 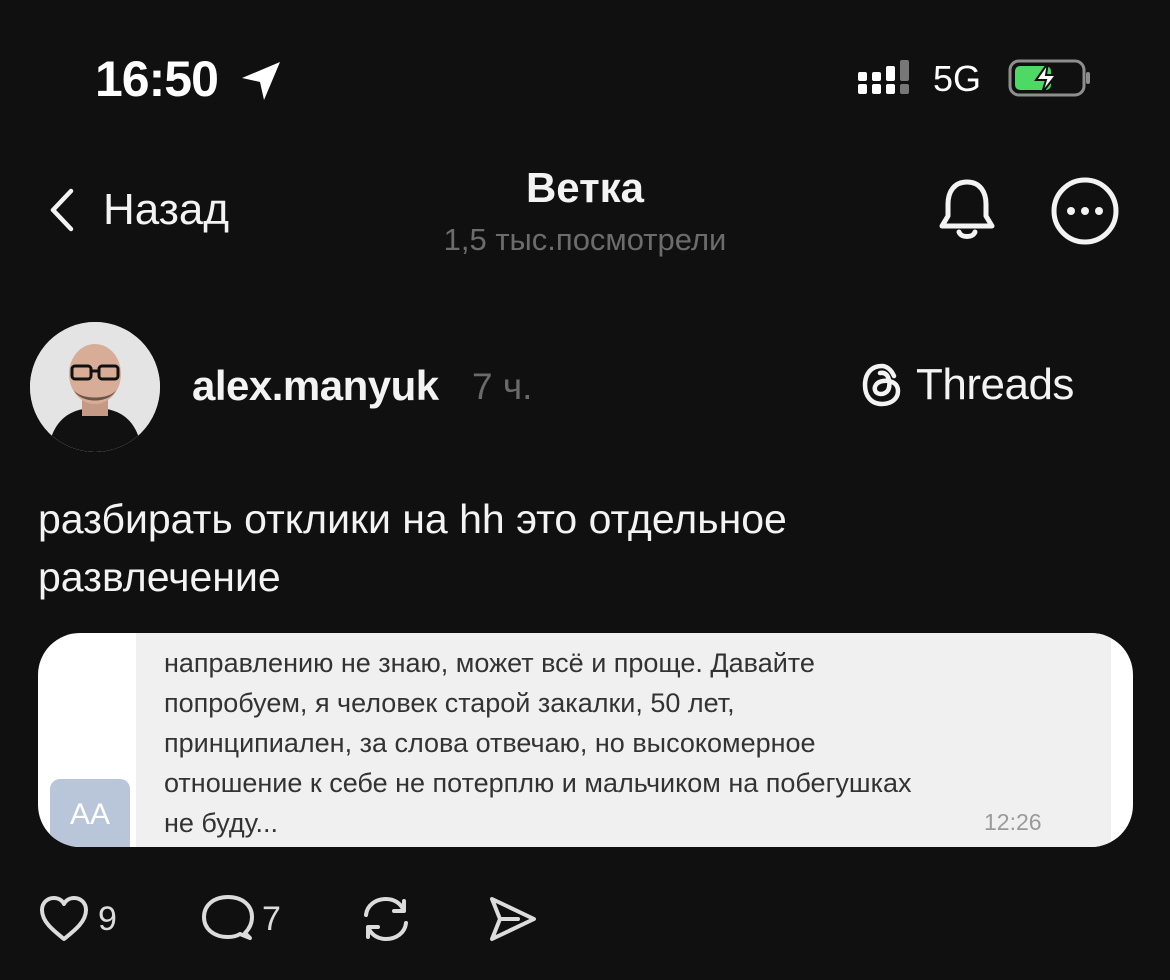 What do you see at coordinates (1085, 211) in the screenshot?
I see `more-icon` at bounding box center [1085, 211].